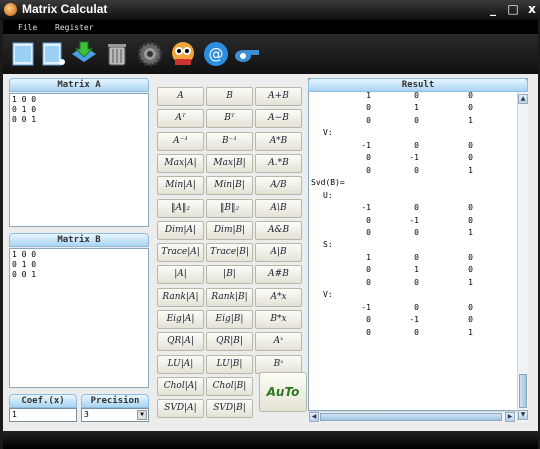 The image size is (540, 449). What do you see at coordinates (530, 9) in the screenshot?
I see `close-button: x` at bounding box center [530, 9].